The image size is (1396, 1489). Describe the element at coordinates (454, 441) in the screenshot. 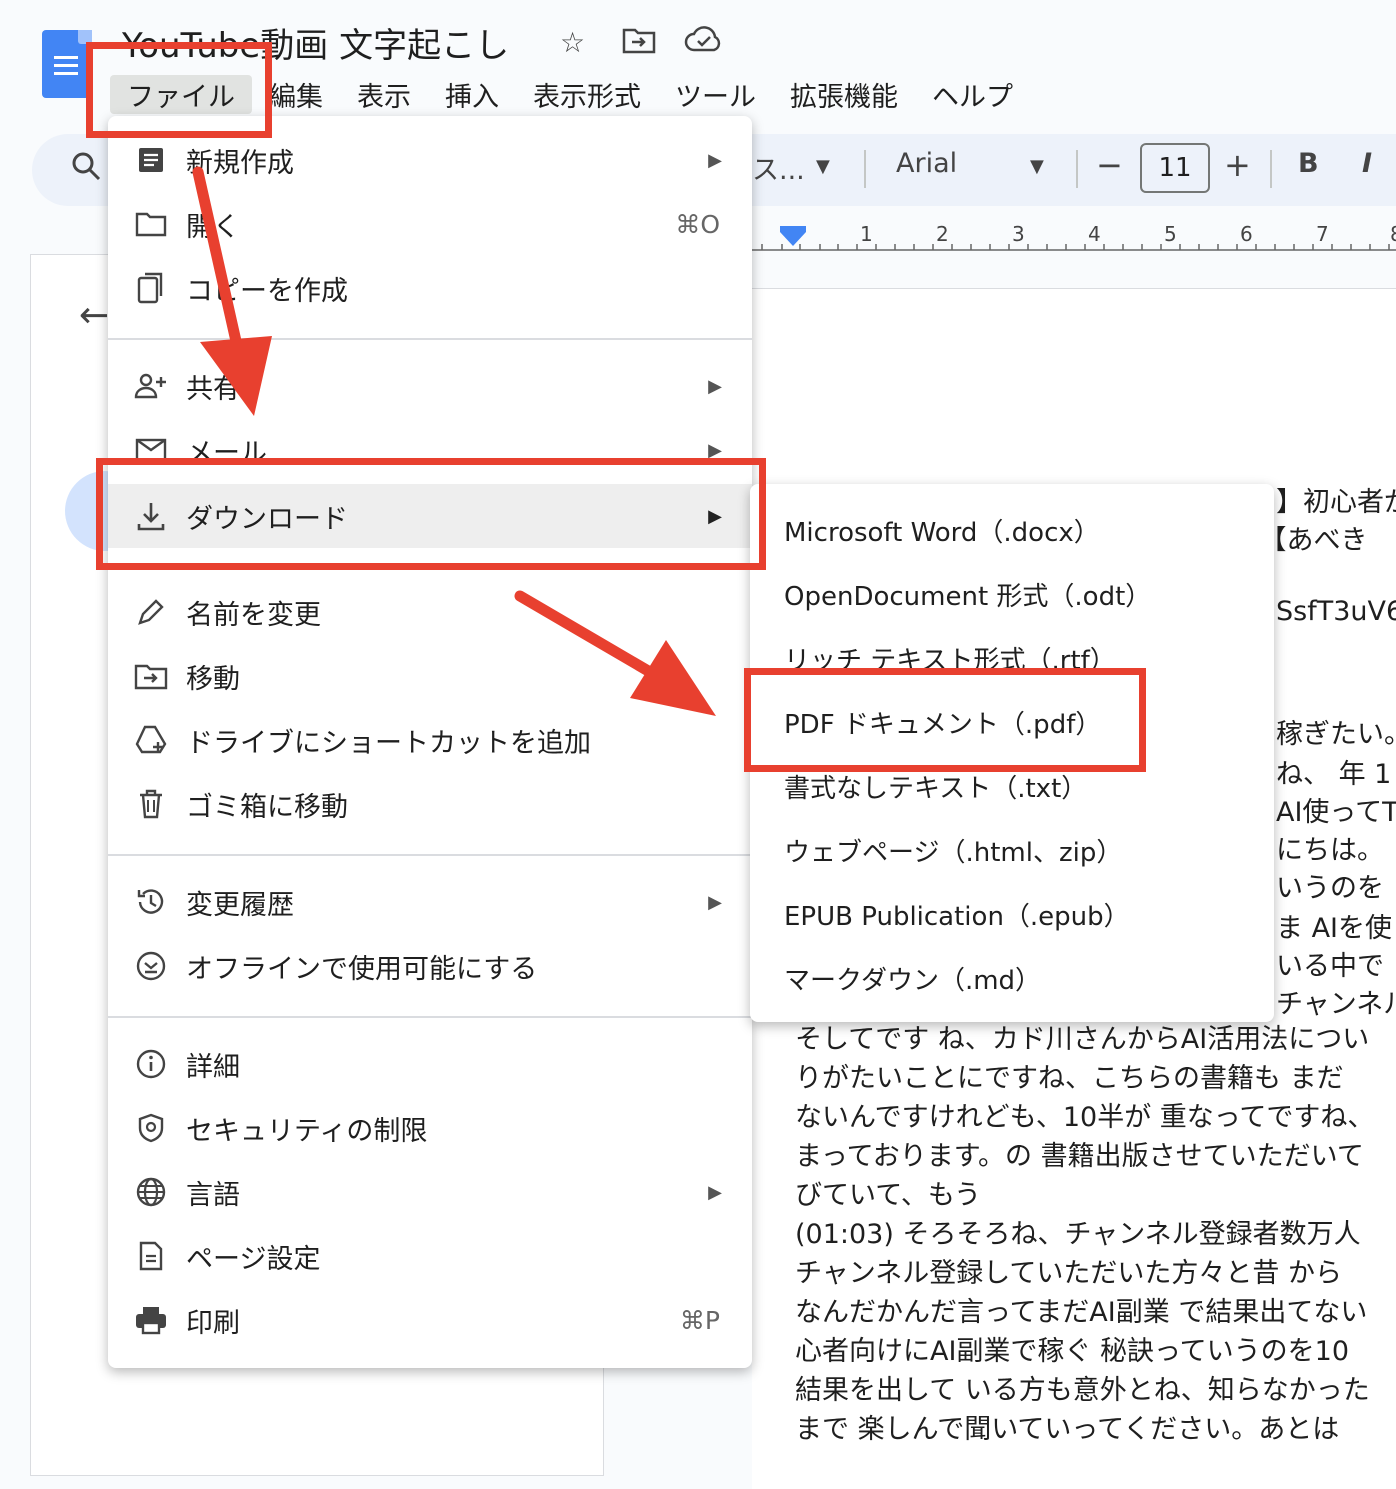

I see `annotation-arrows` at that location.